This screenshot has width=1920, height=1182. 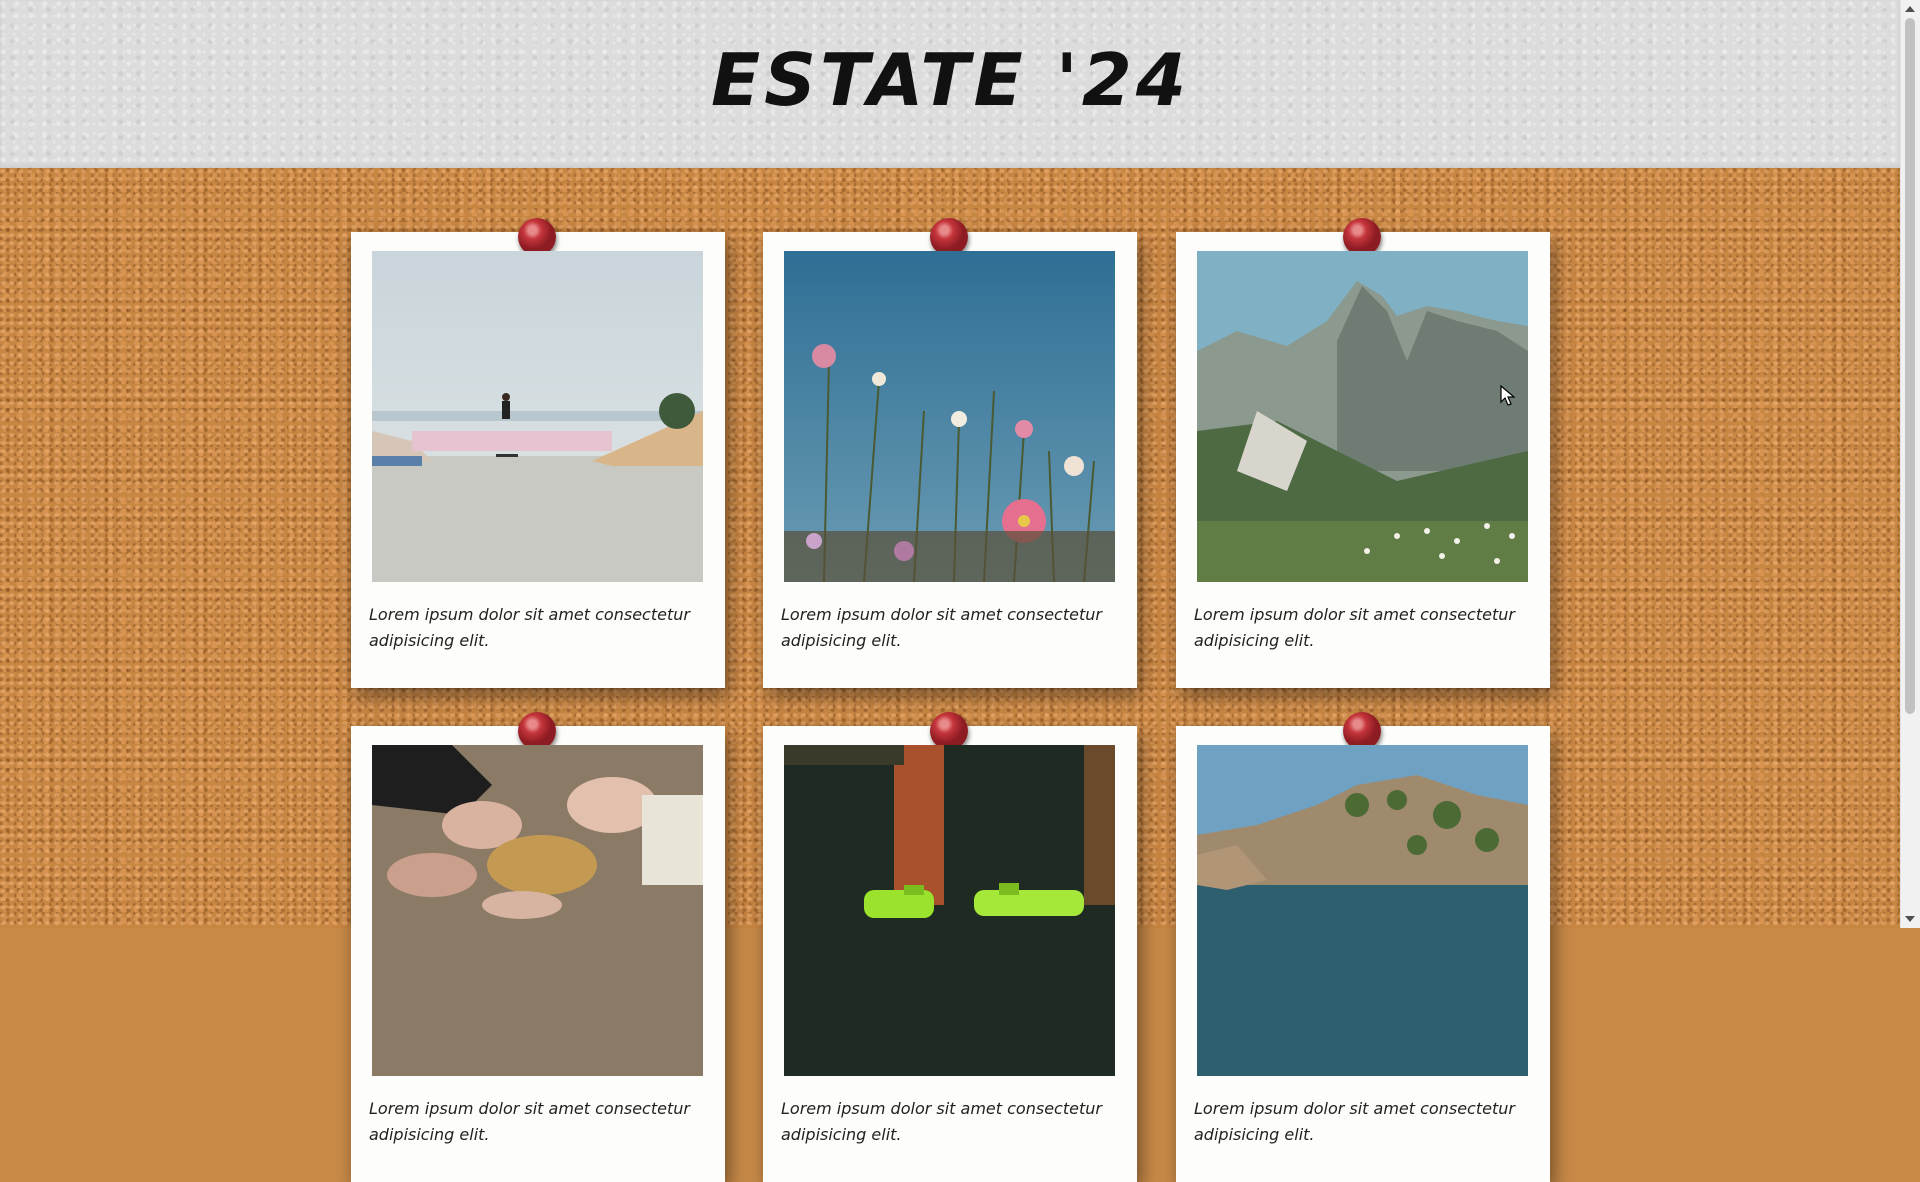 I want to click on scroll-up-arrow-icon, so click(x=1910, y=9).